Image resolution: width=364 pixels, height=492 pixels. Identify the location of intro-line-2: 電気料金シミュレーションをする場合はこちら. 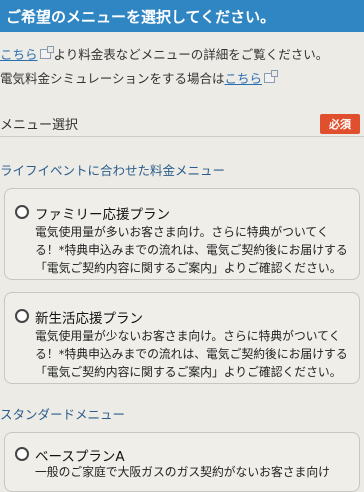
(139, 77).